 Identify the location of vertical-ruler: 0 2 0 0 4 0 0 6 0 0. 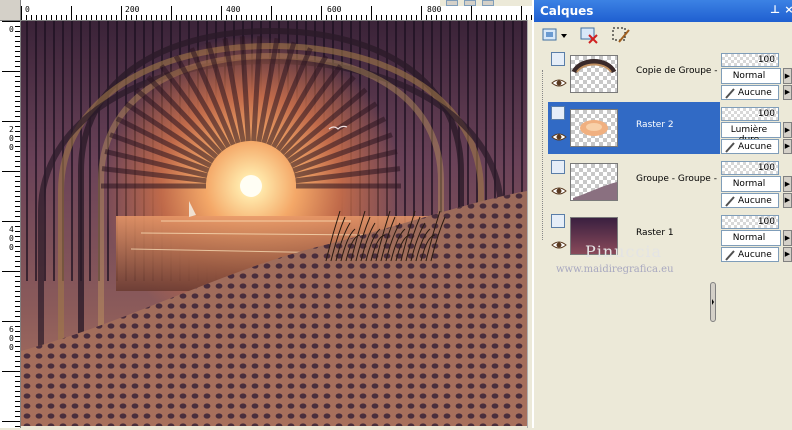
(10, 224).